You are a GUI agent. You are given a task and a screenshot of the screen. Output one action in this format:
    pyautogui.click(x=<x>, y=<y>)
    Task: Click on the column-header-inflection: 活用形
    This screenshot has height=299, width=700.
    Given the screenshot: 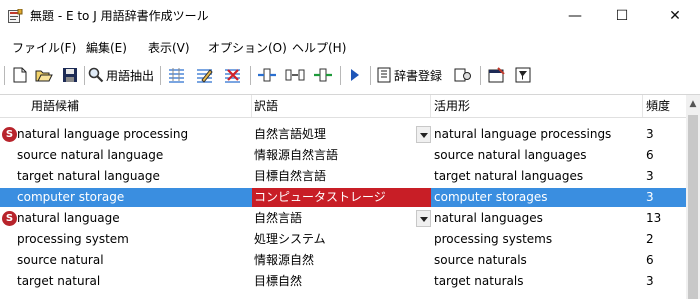 What is the action you would take?
    pyautogui.click(x=537, y=106)
    